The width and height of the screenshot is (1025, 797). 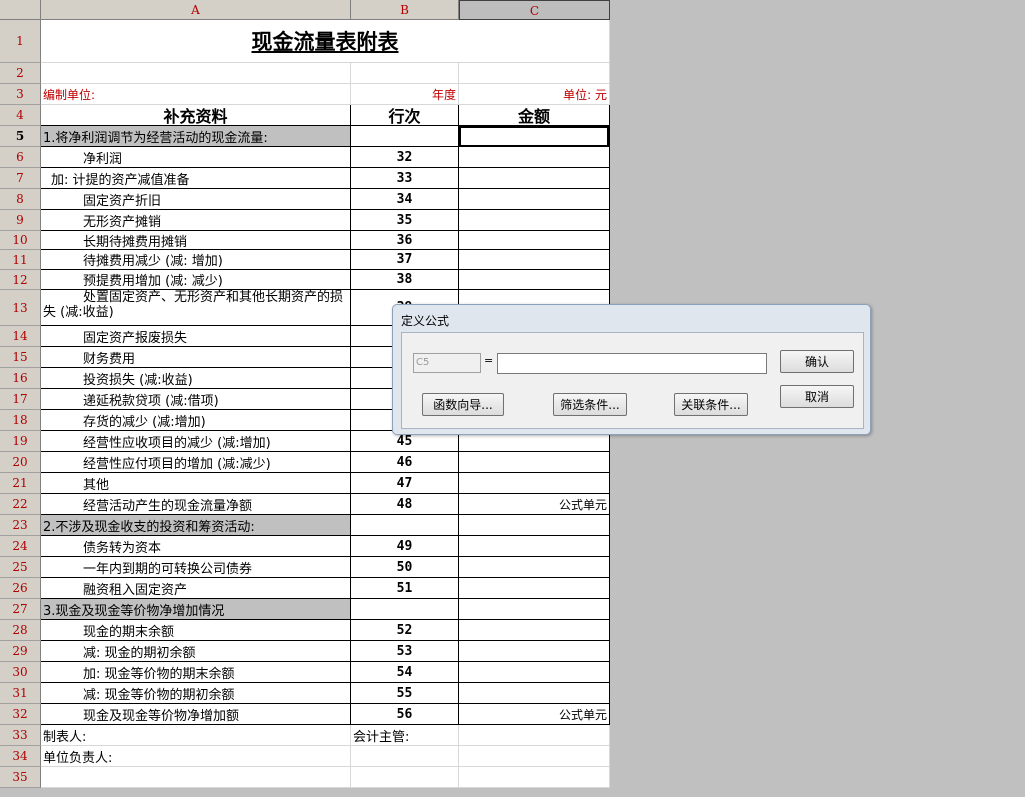 What do you see at coordinates (20, 609) in the screenshot?
I see `row-header-27: 27` at bounding box center [20, 609].